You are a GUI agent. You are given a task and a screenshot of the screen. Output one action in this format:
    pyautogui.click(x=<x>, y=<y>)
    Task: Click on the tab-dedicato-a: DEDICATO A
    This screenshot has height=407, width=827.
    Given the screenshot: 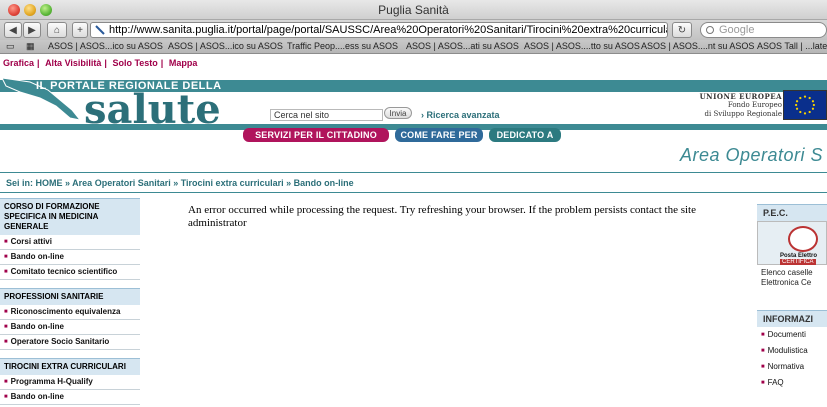 What is the action you would take?
    pyautogui.click(x=525, y=135)
    